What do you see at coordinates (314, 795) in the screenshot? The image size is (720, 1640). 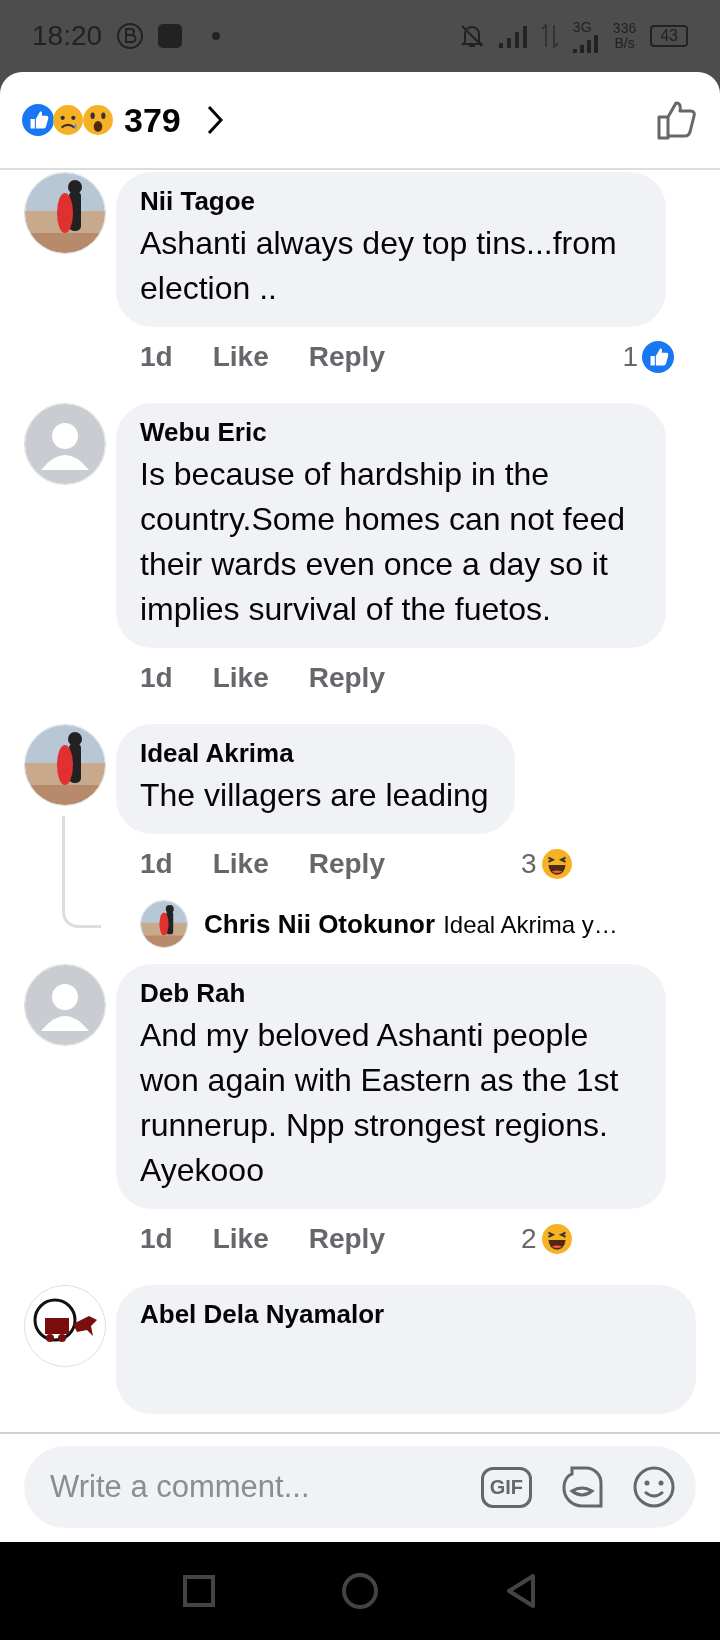 I see `comment-text: The villagers are leading` at bounding box center [314, 795].